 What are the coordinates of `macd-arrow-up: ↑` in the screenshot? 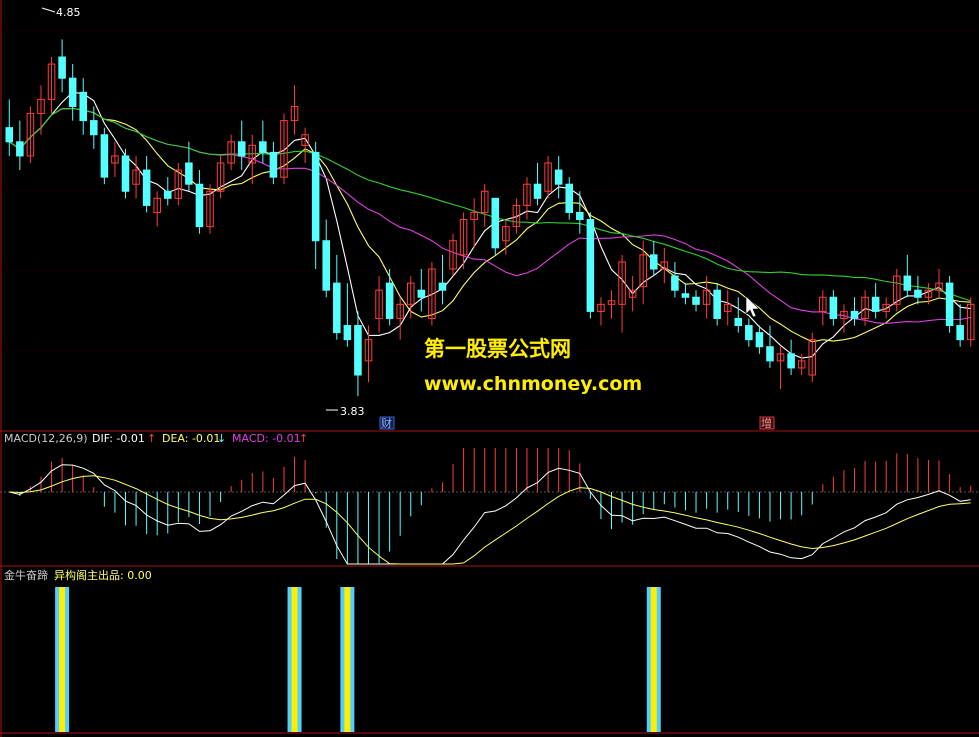 It's located at (303, 438).